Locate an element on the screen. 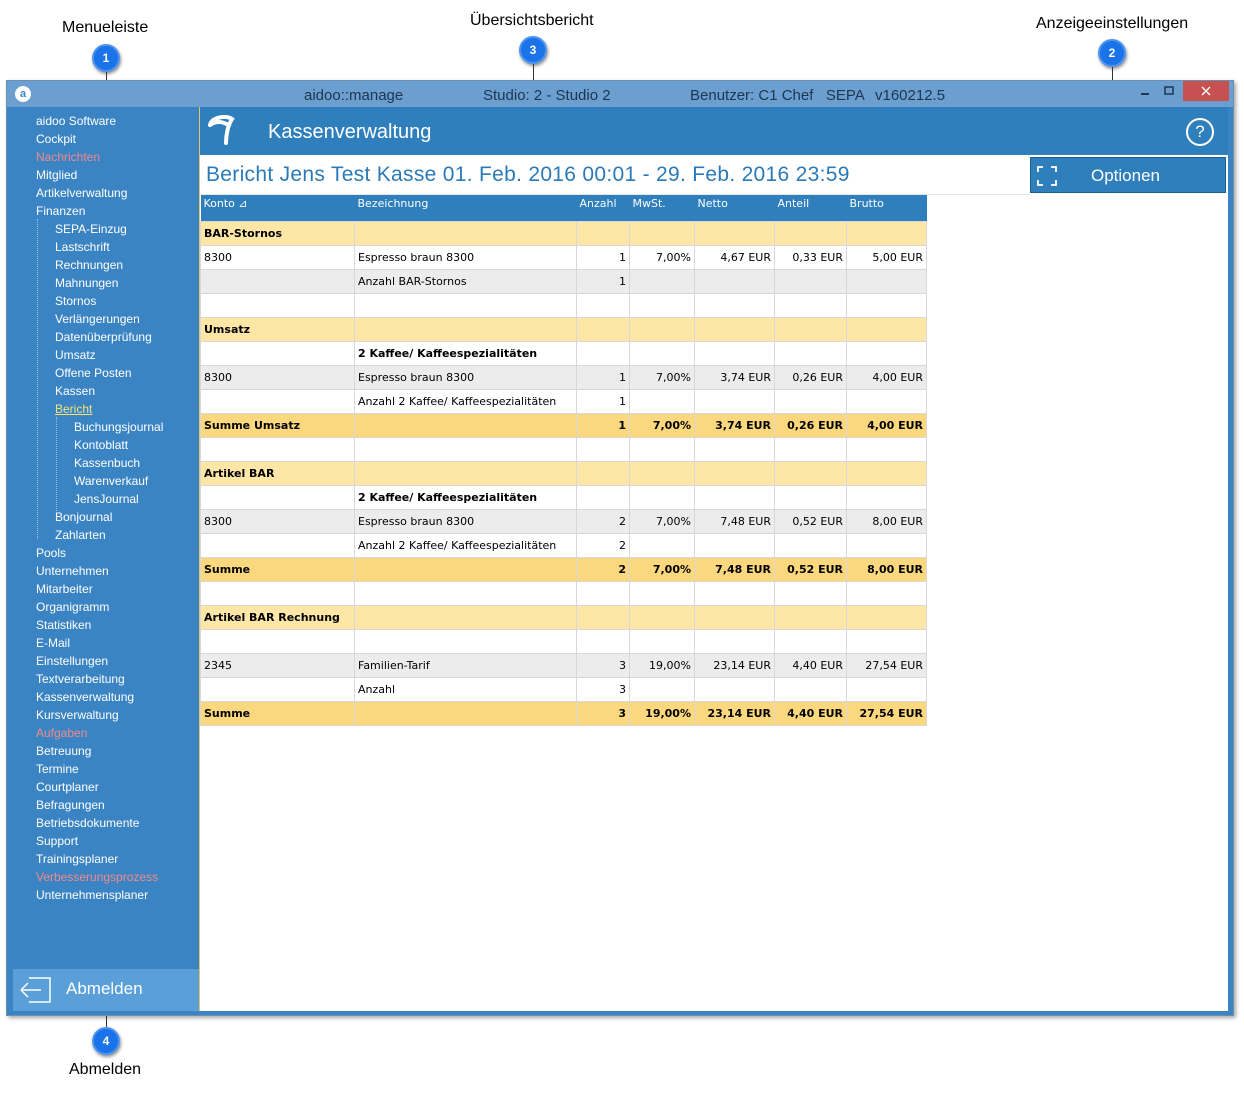 This screenshot has width=1244, height=1095. help-button: ? is located at coordinates (1200, 132).